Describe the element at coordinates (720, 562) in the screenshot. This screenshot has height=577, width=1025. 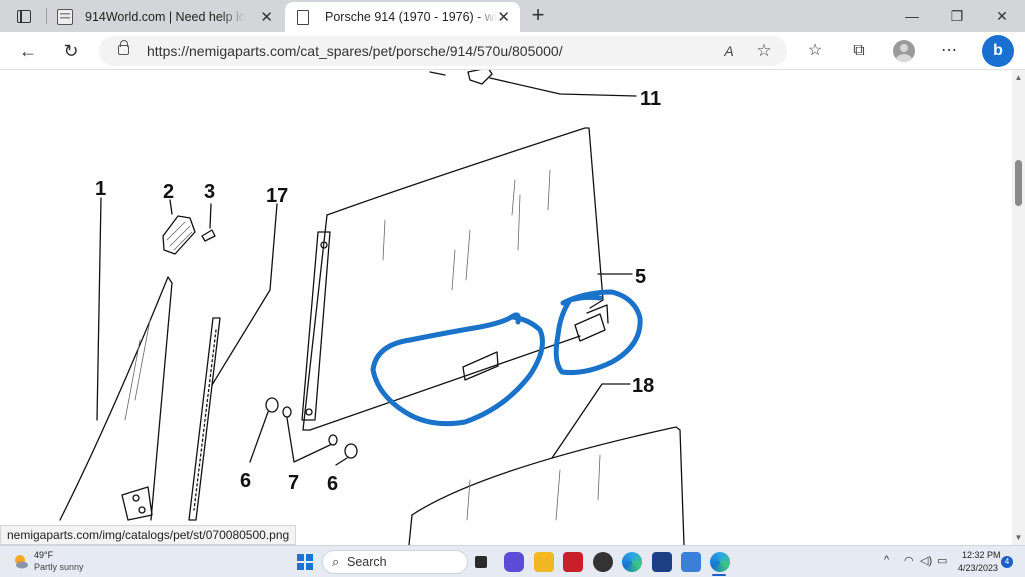
I see `edge-active-icon` at that location.